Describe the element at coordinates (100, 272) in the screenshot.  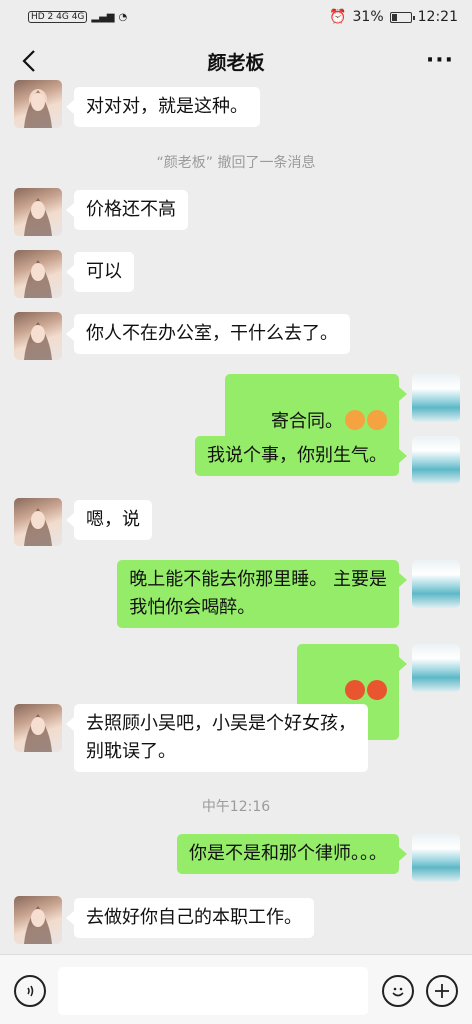
I see `message-bubble: 可以` at that location.